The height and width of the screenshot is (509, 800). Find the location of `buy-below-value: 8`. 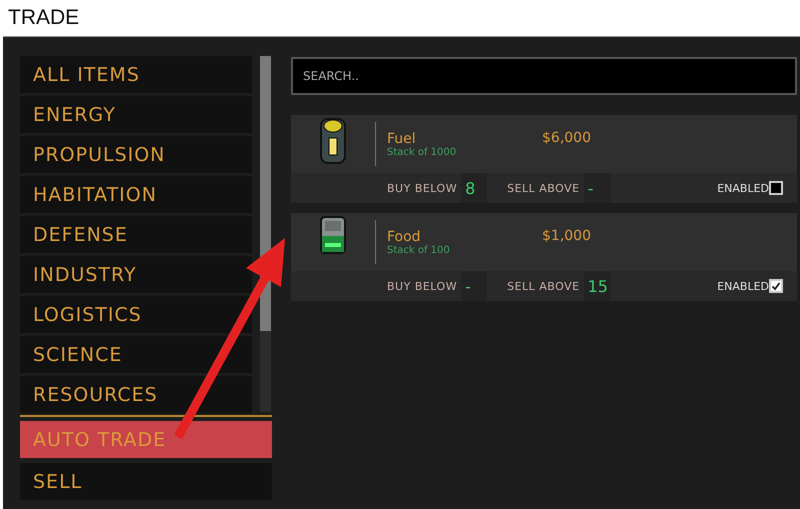

buy-below-value: 8 is located at coordinates (474, 188).